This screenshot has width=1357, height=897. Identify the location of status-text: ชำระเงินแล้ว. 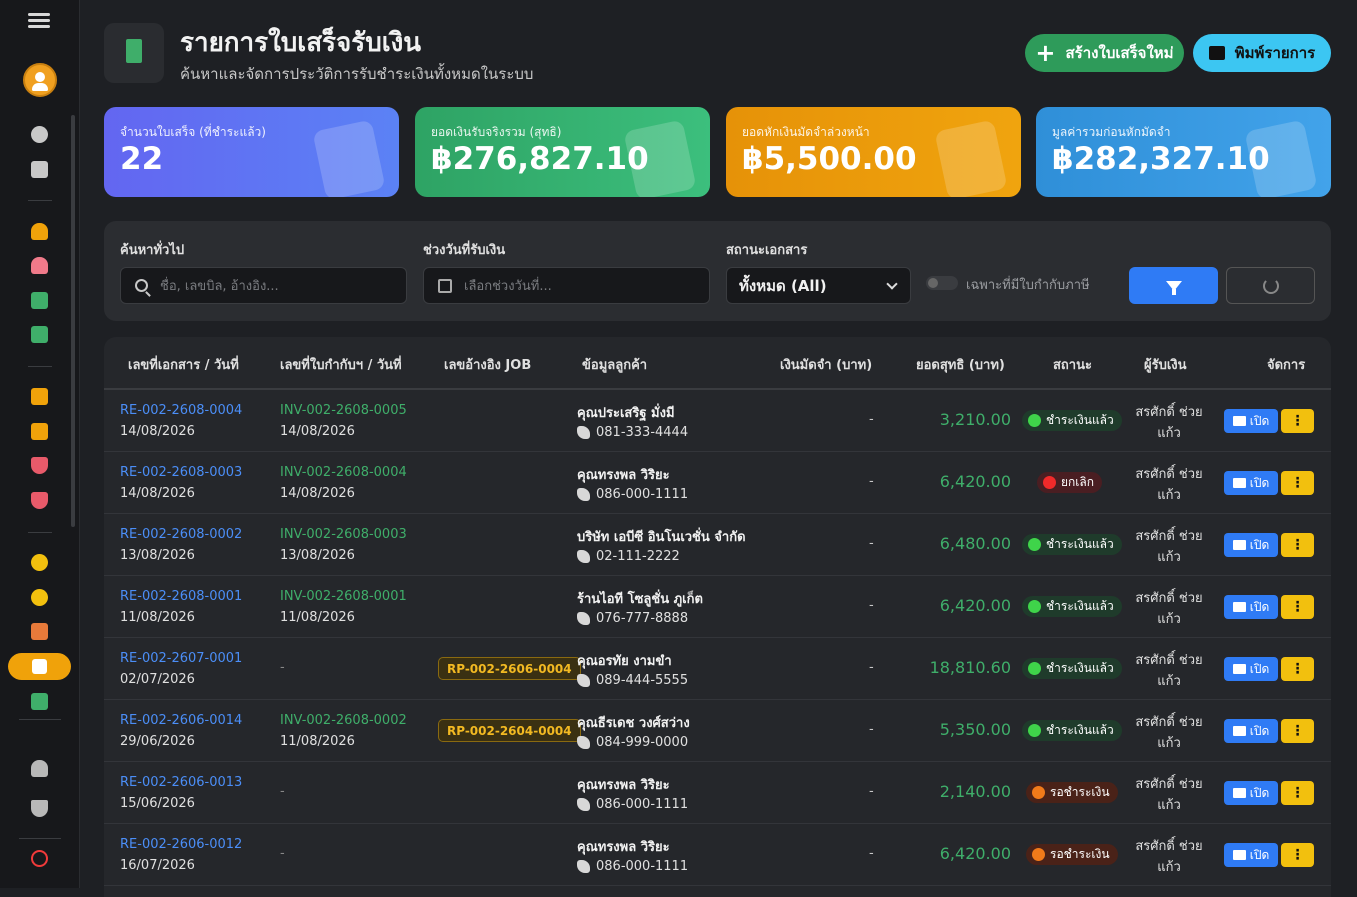
(1080, 420).